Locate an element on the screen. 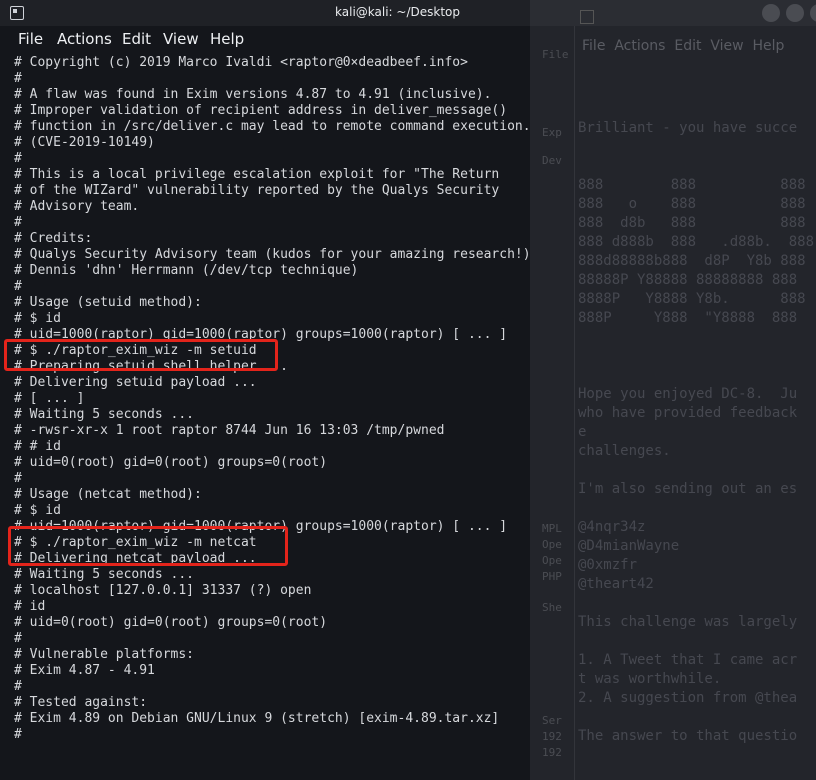 This screenshot has width=816, height=780. terminal-line: # Usage (netcat method): is located at coordinates (108, 494).